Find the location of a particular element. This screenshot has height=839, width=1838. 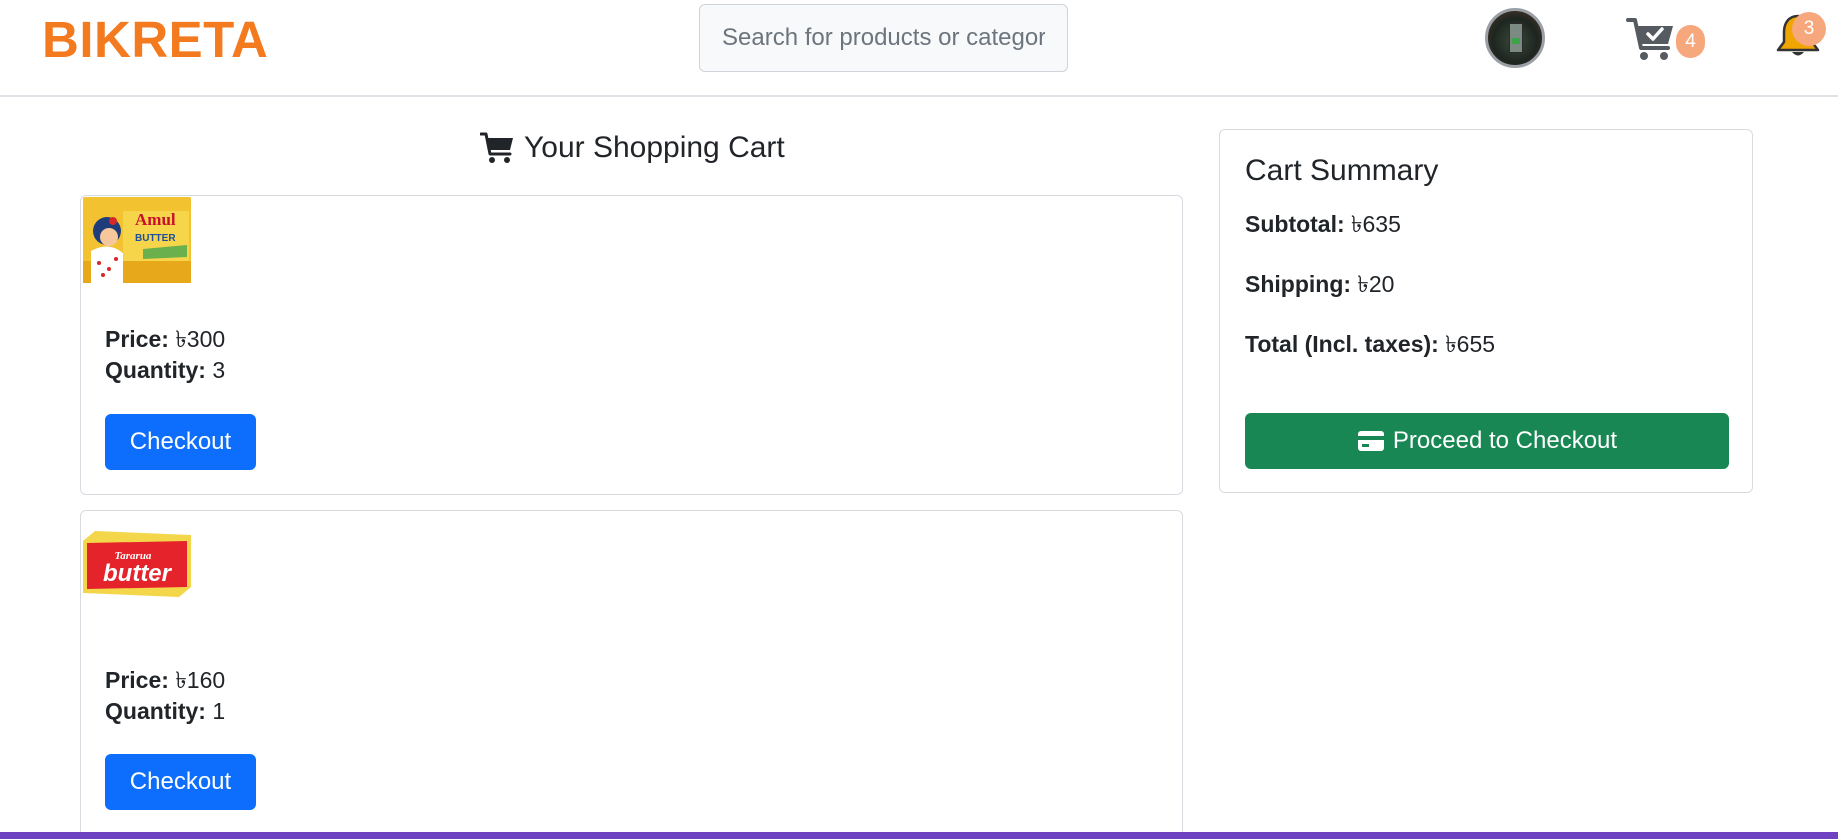

brand-logo: BIKRETA is located at coordinates (155, 39).